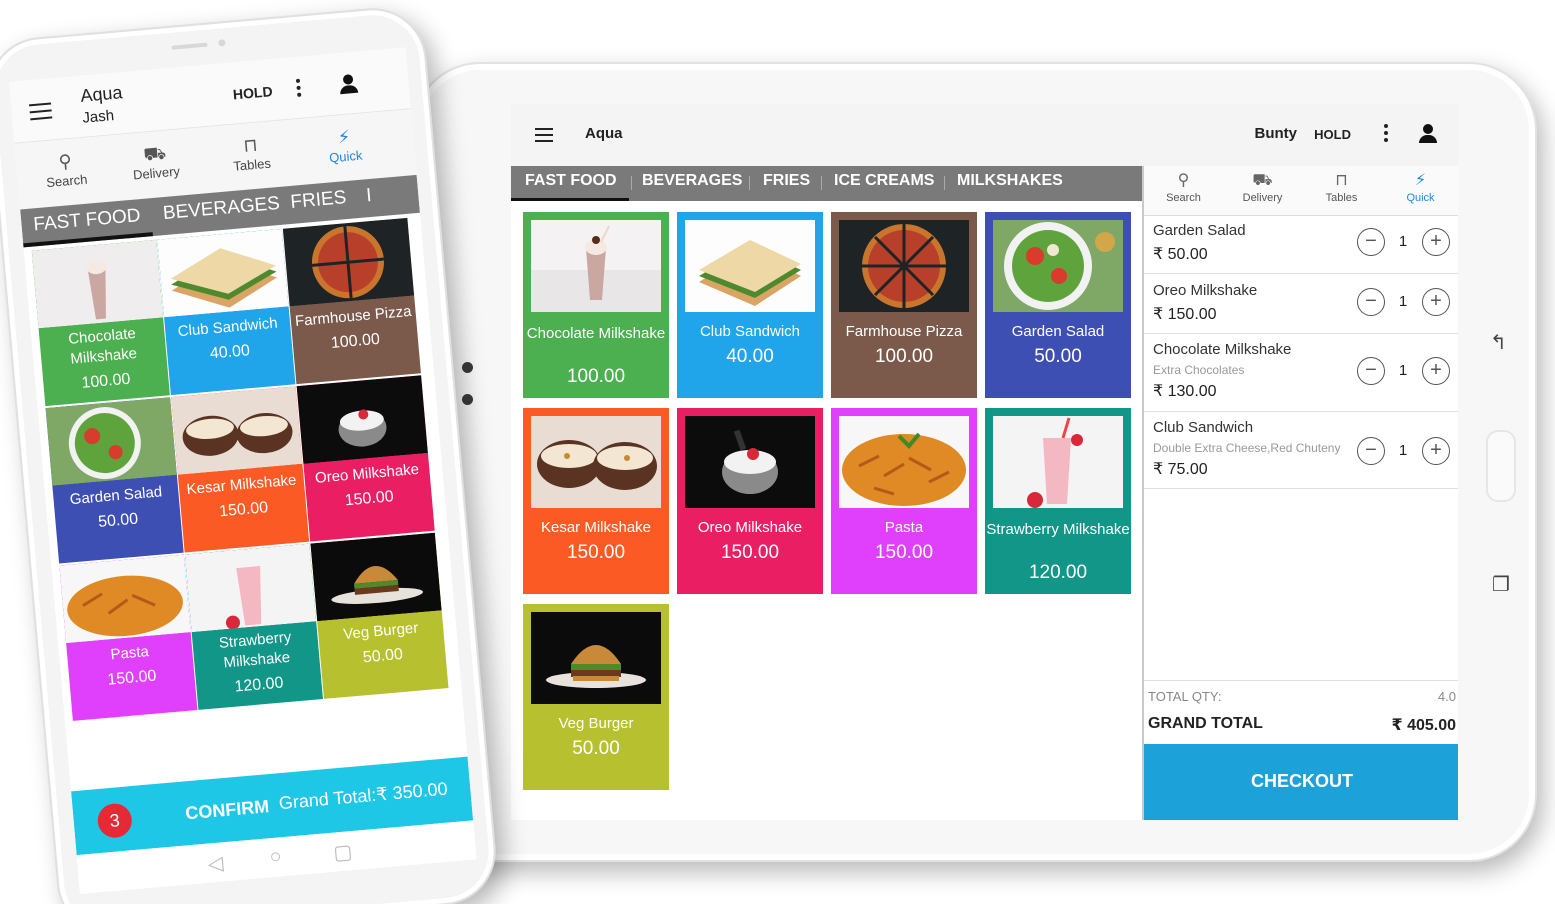  I want to click on grand-total-label: GRAND TOTAL, so click(1205, 723).